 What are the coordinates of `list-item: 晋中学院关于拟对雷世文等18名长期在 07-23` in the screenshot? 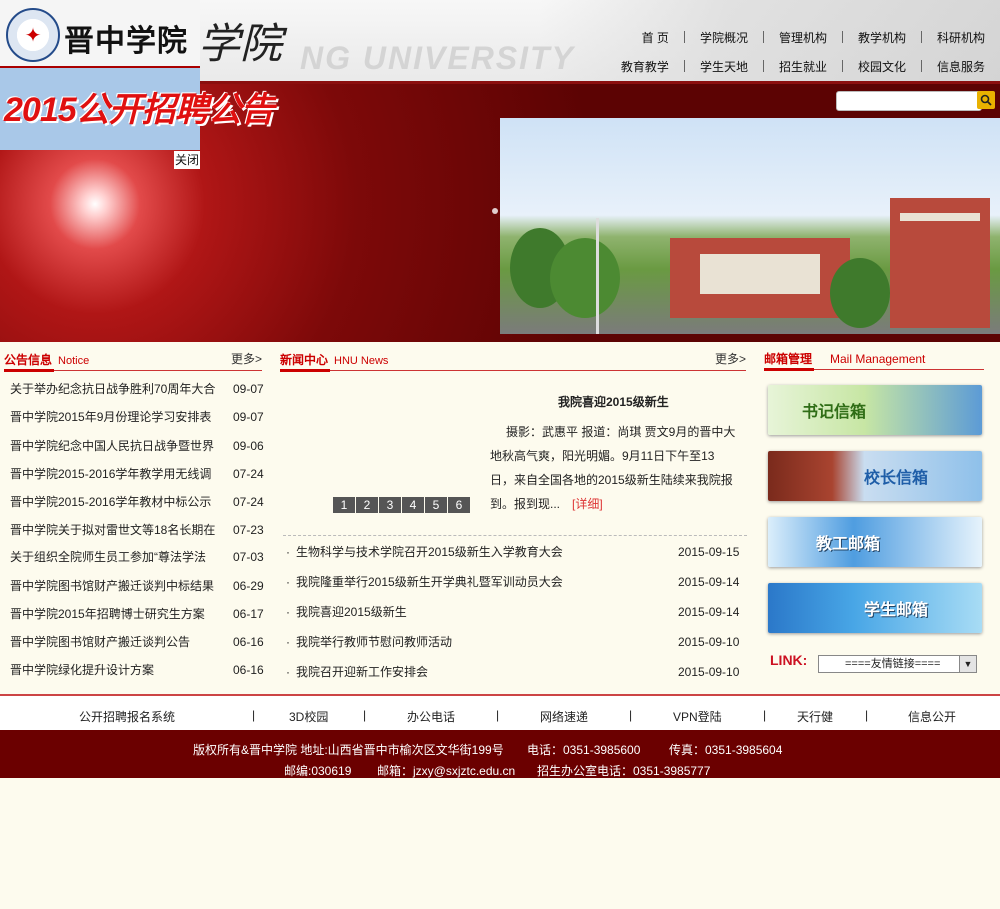 It's located at (135, 530).